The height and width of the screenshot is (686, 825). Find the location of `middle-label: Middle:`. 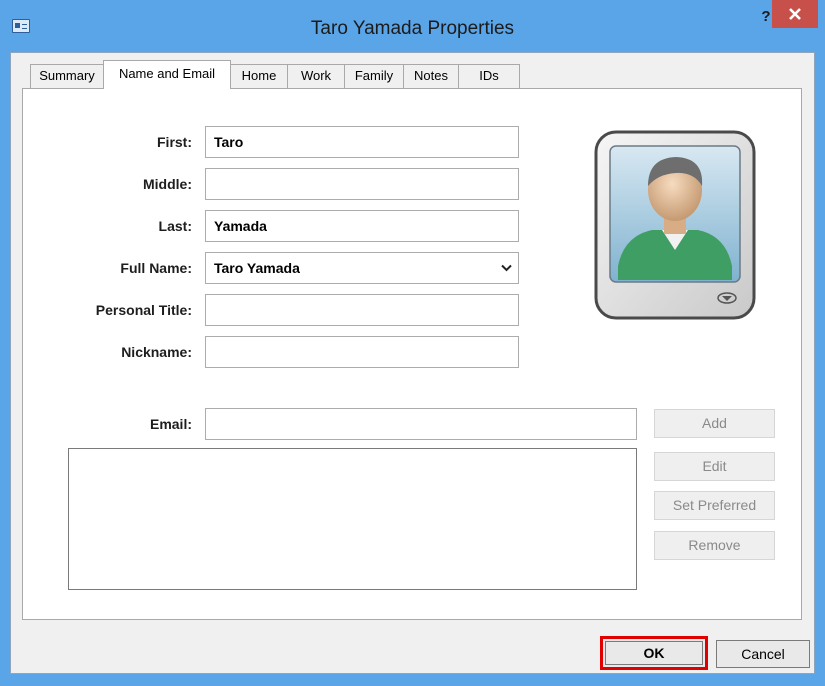

middle-label: Middle: is located at coordinates (167, 184).